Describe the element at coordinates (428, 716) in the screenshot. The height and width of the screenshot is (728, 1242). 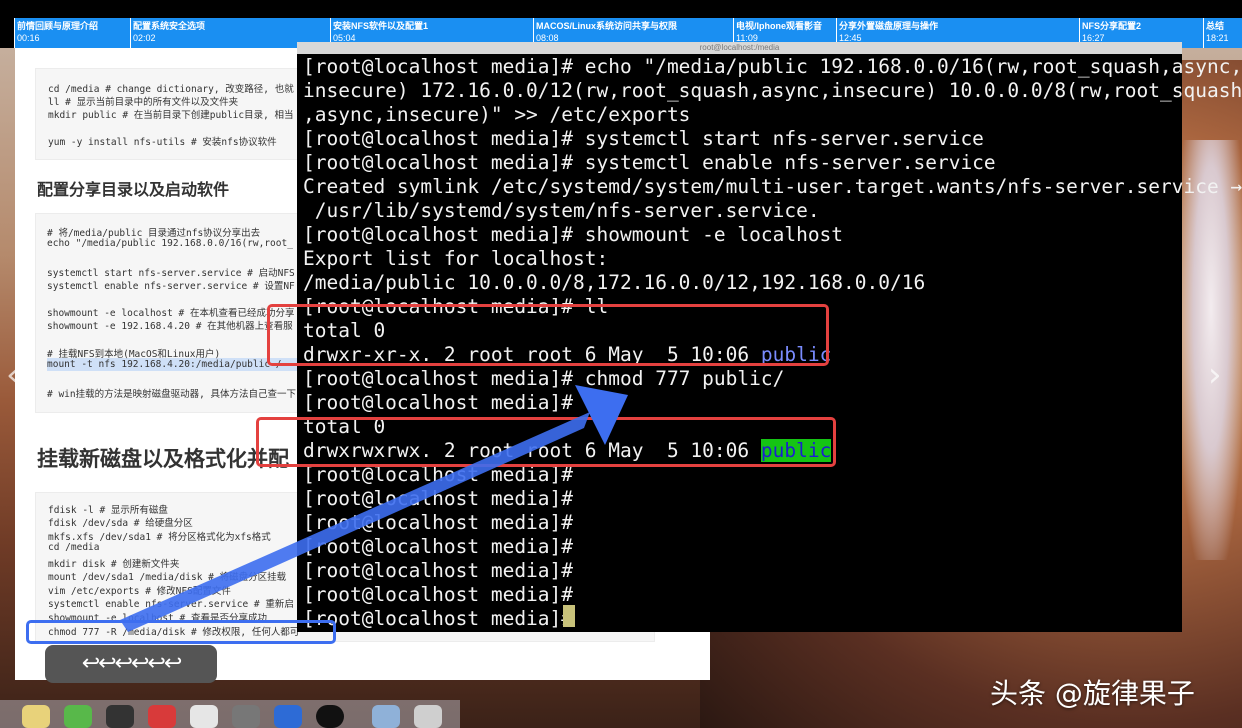
I see `dock-trash-icon` at that location.